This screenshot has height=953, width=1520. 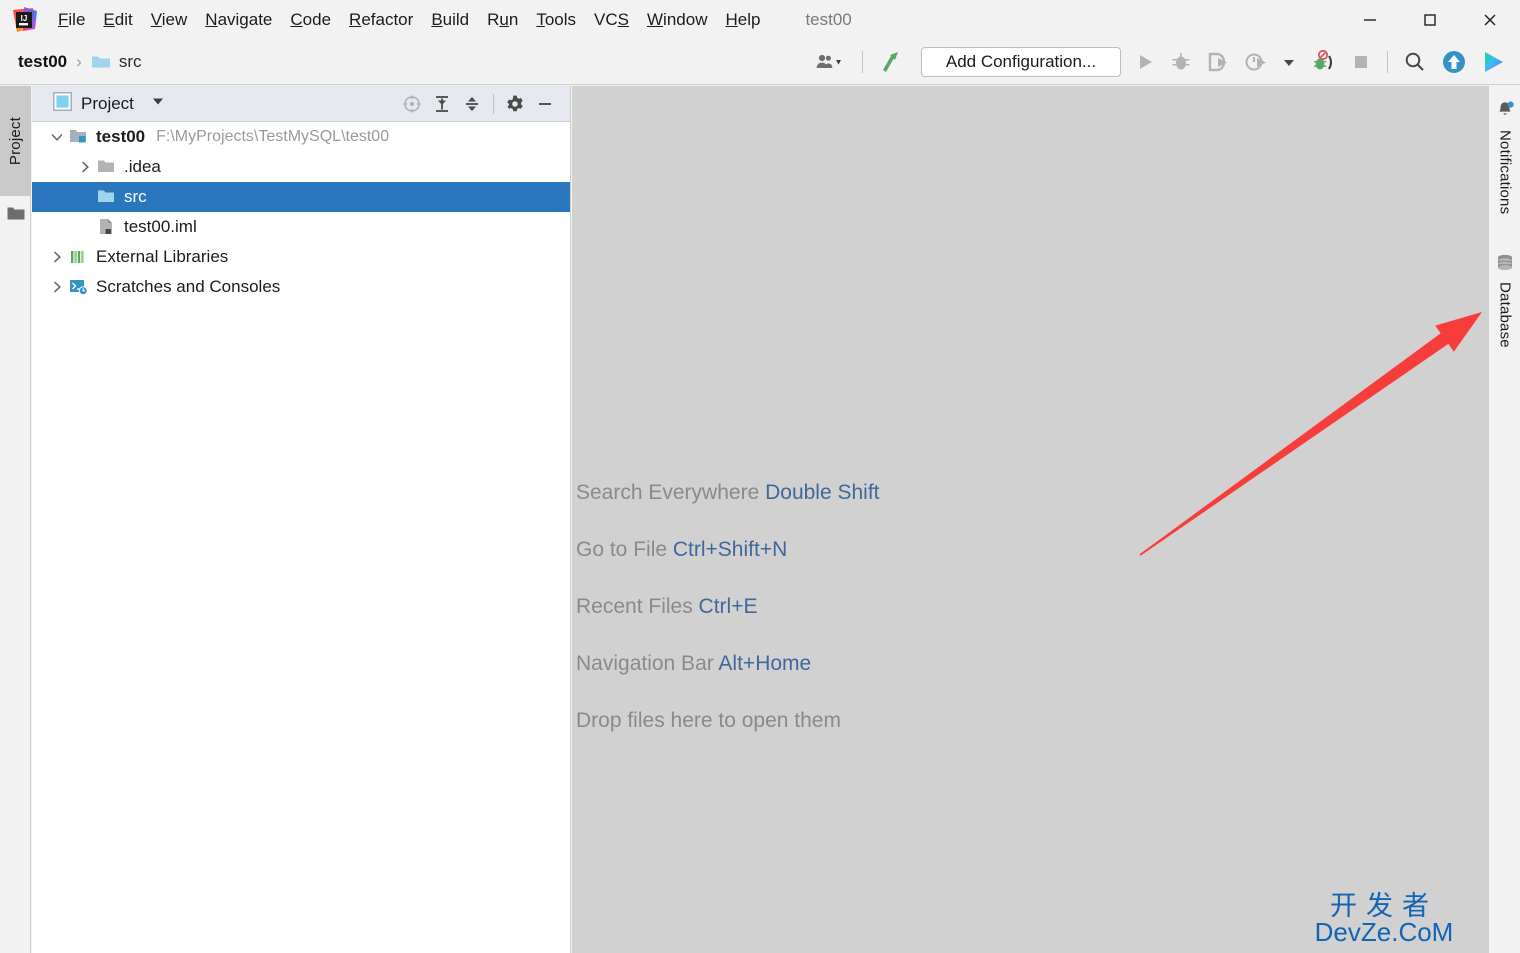 I want to click on menu-item-file: File, so click(x=71, y=20).